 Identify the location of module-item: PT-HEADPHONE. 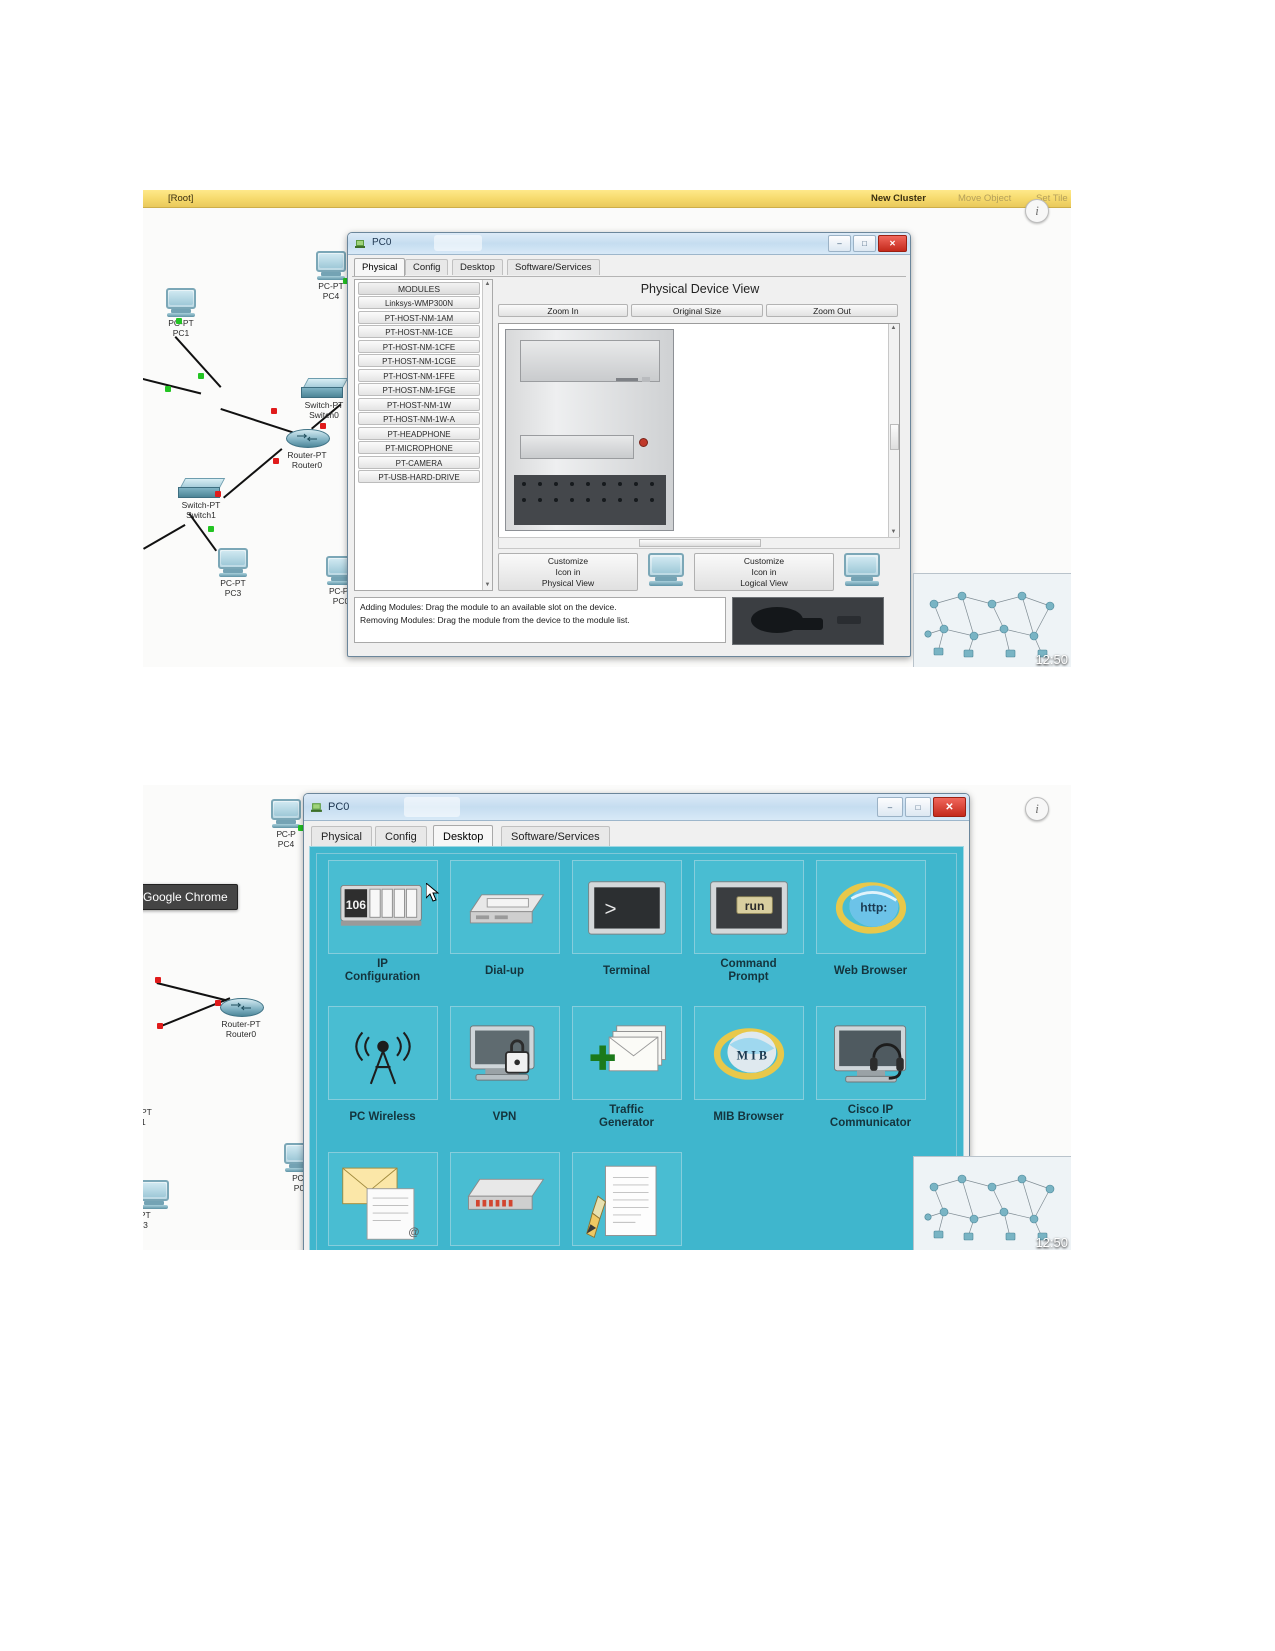
(419, 433).